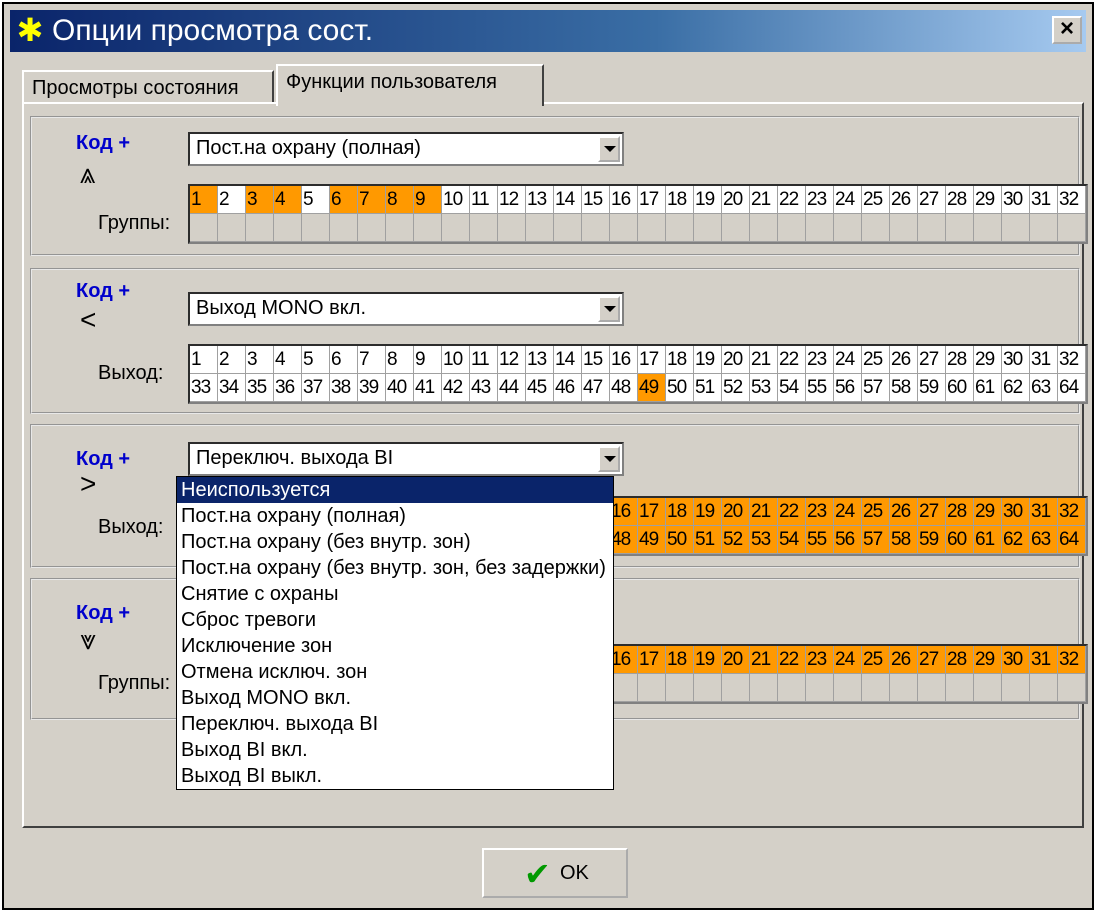 This screenshot has width=1098, height=913. Describe the element at coordinates (395, 724) in the screenshot. I see `dropdown-option: Переключ. выхода BI` at that location.